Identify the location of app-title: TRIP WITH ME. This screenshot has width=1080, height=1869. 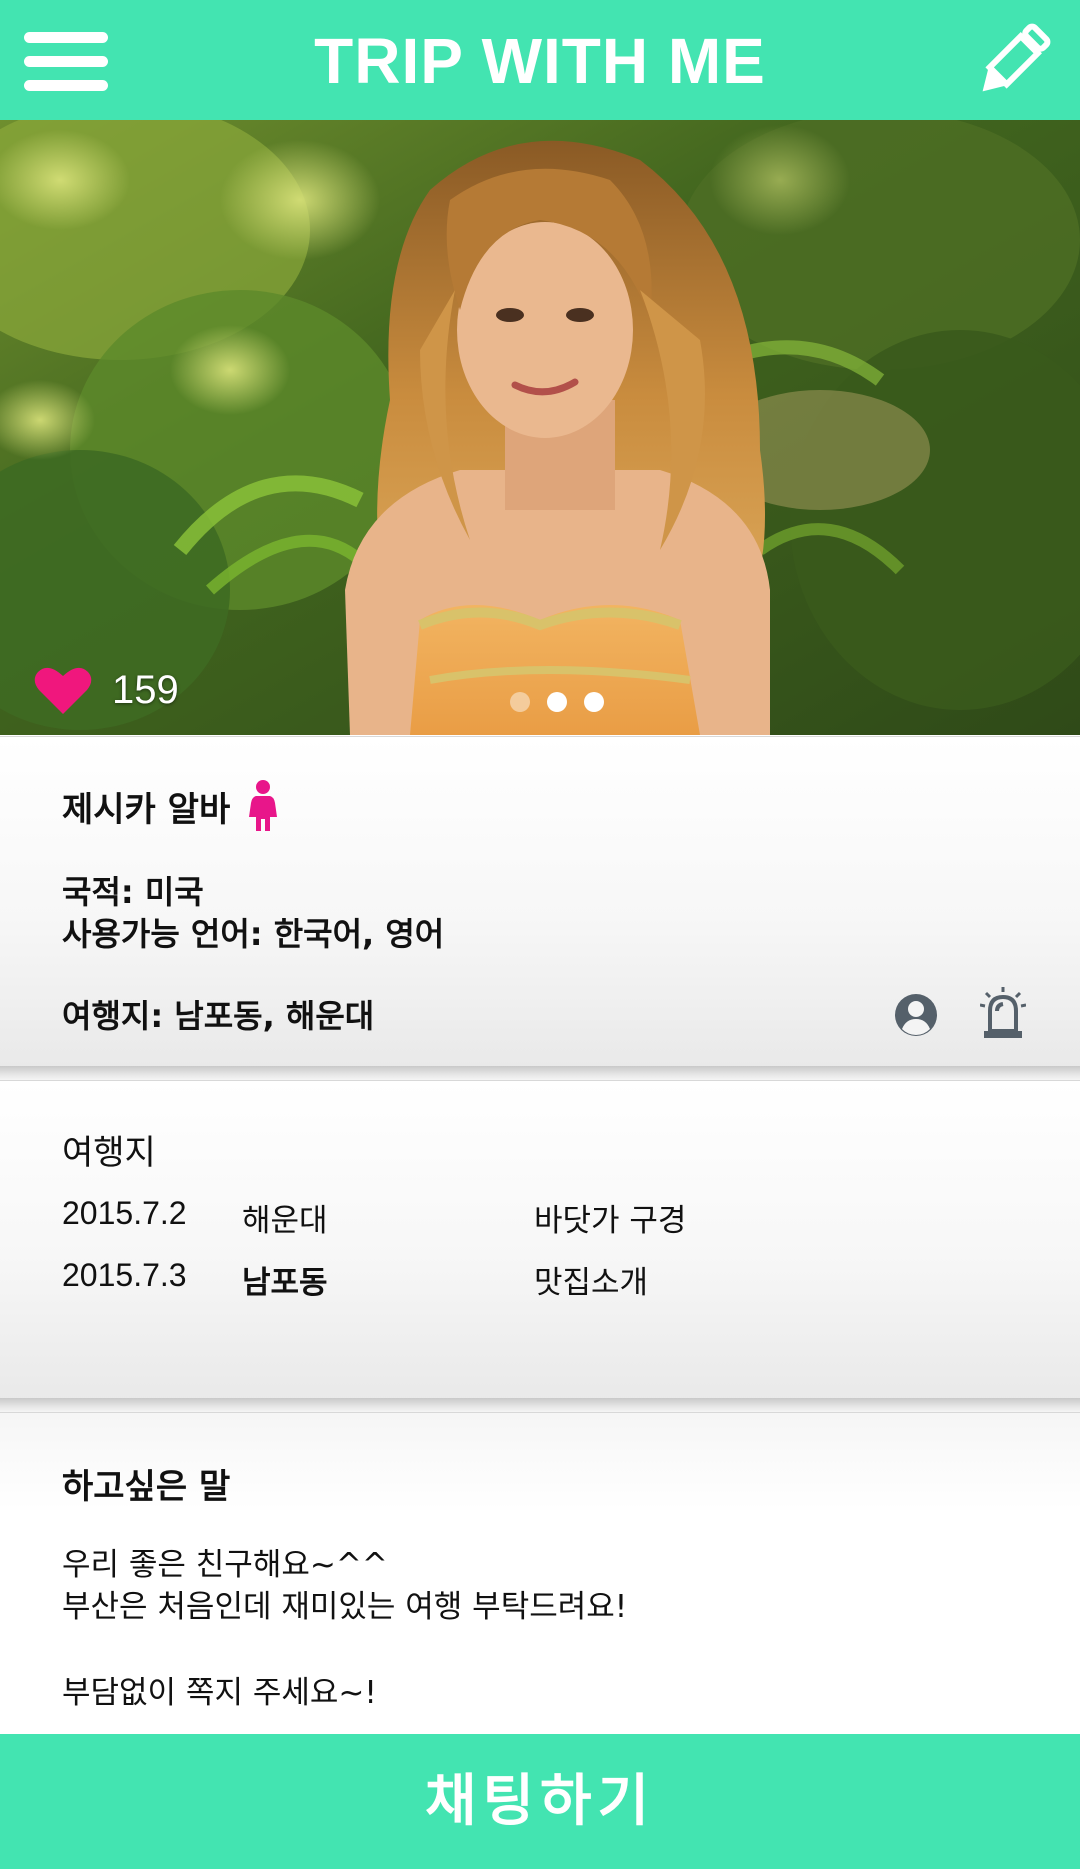
(540, 61).